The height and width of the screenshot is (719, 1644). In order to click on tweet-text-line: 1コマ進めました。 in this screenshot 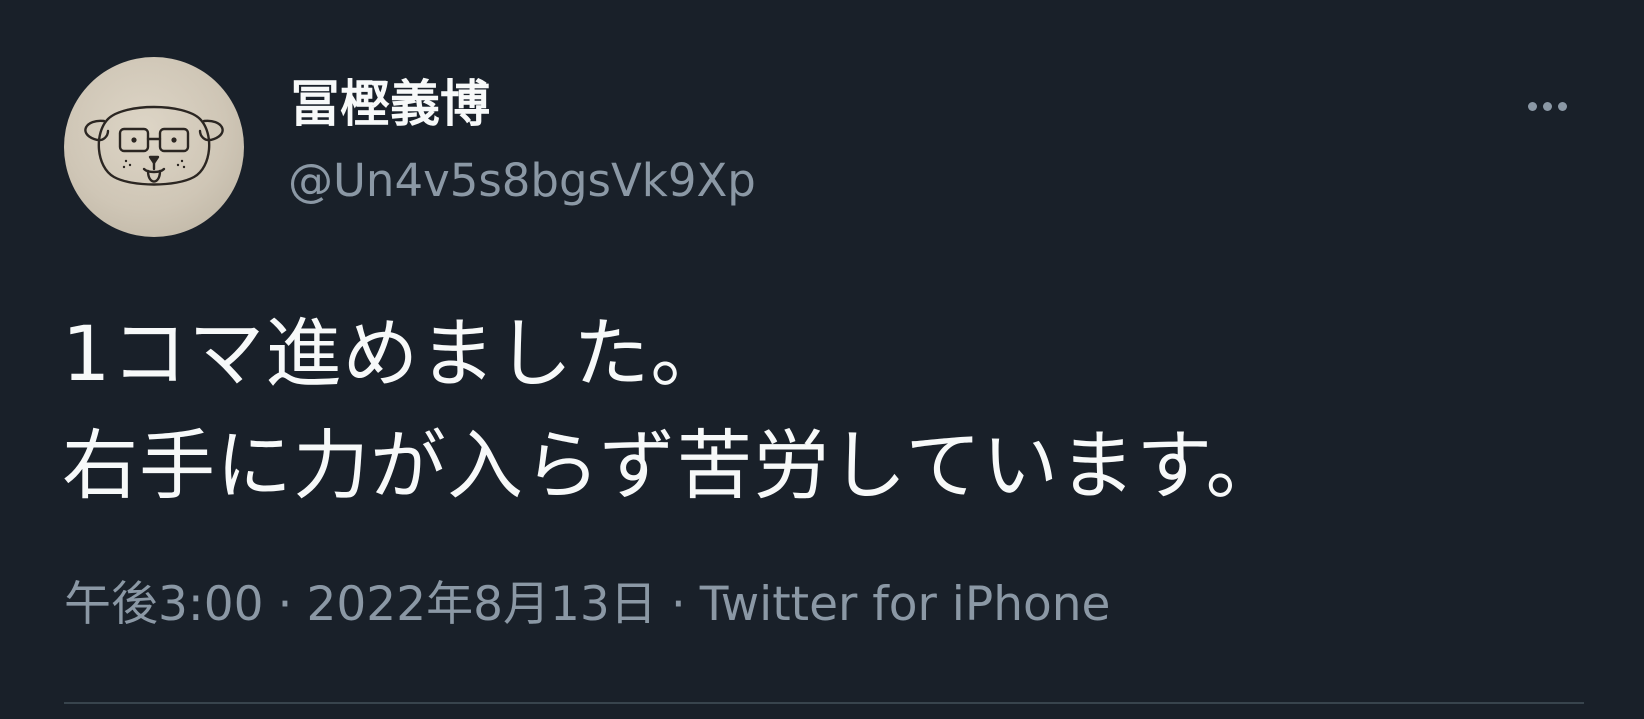, I will do `click(395, 353)`.